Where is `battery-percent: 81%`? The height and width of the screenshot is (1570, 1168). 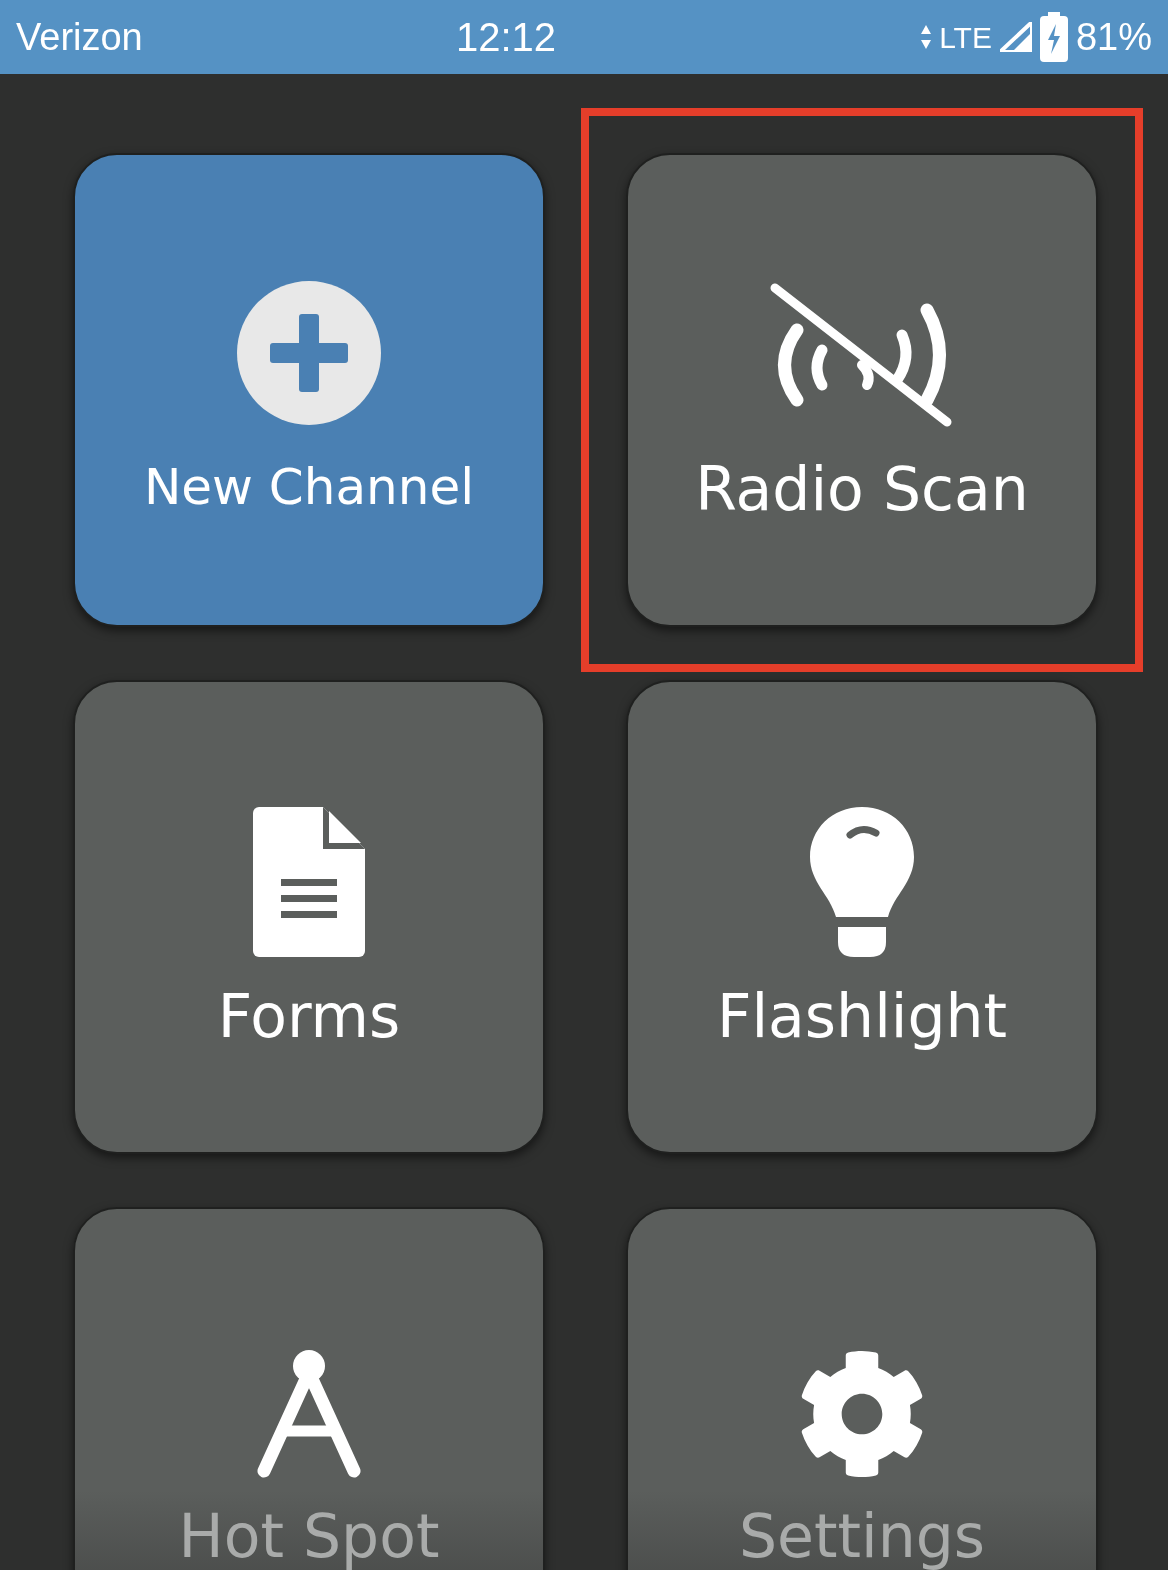
battery-percent: 81% is located at coordinates (1113, 37).